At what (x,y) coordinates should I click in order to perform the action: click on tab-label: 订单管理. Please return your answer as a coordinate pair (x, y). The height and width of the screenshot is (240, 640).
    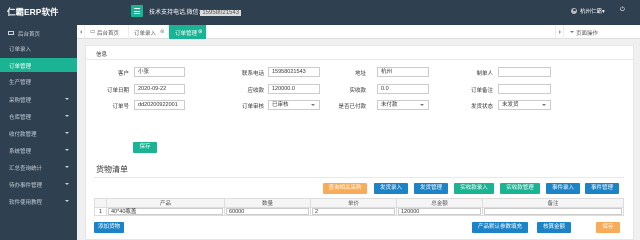
    Looking at the image, I should click on (186, 34).